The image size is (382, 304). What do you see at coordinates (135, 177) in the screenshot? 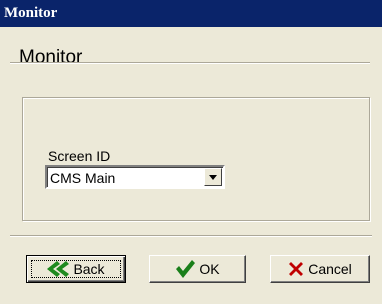
I see `screen-id-select: CMS Main` at bounding box center [135, 177].